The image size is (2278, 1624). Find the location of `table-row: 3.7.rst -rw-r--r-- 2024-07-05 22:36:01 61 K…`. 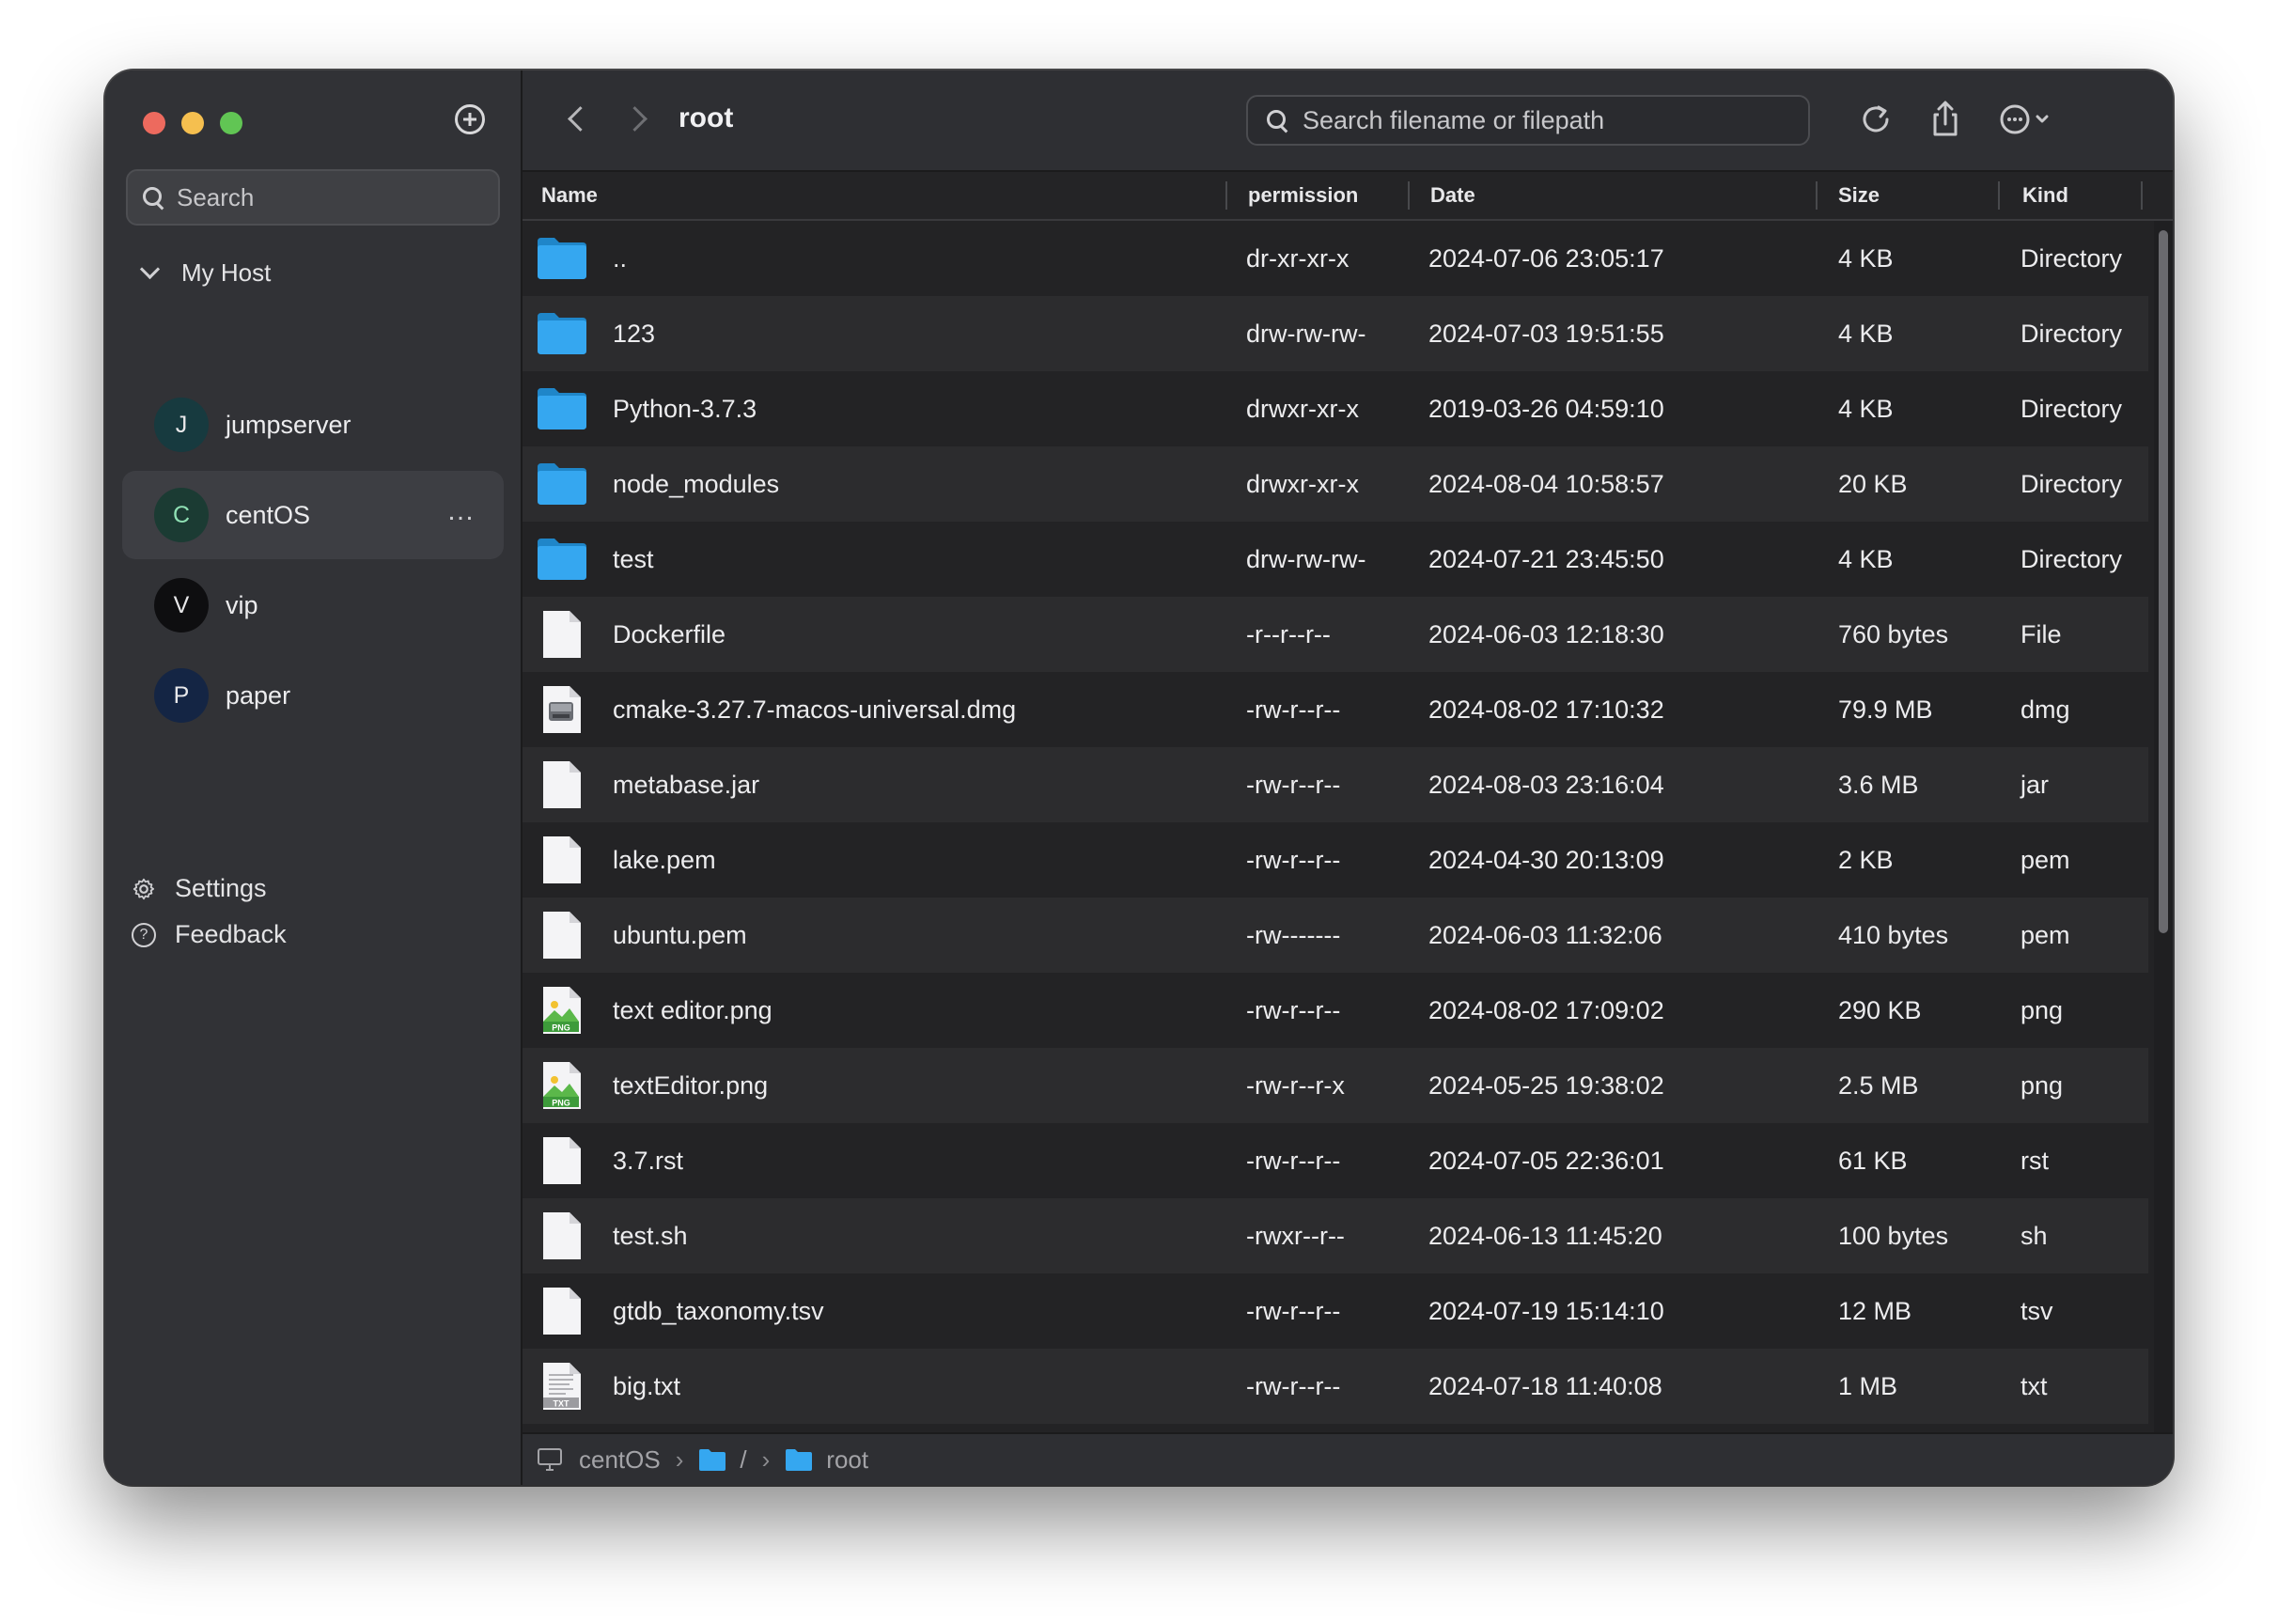

table-row: 3.7.rst -rw-r--r-- 2024-07-05 22:36:01 61 K… is located at coordinates (1336, 1160).